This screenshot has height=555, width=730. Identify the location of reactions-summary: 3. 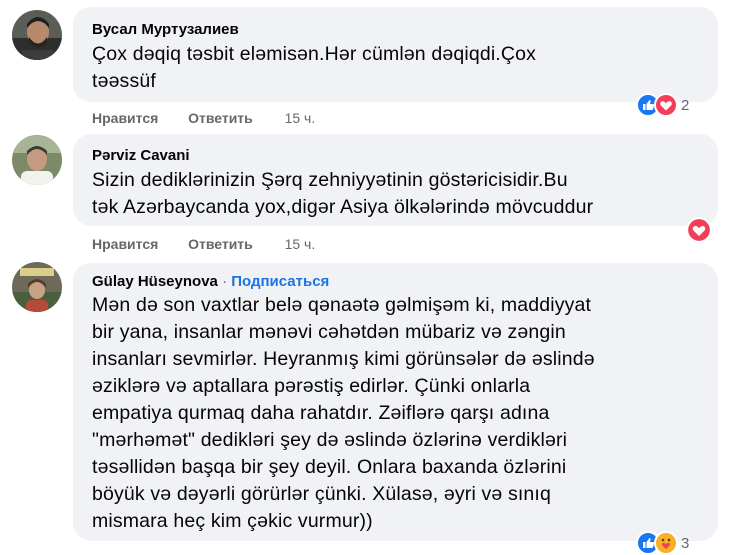
(662, 543).